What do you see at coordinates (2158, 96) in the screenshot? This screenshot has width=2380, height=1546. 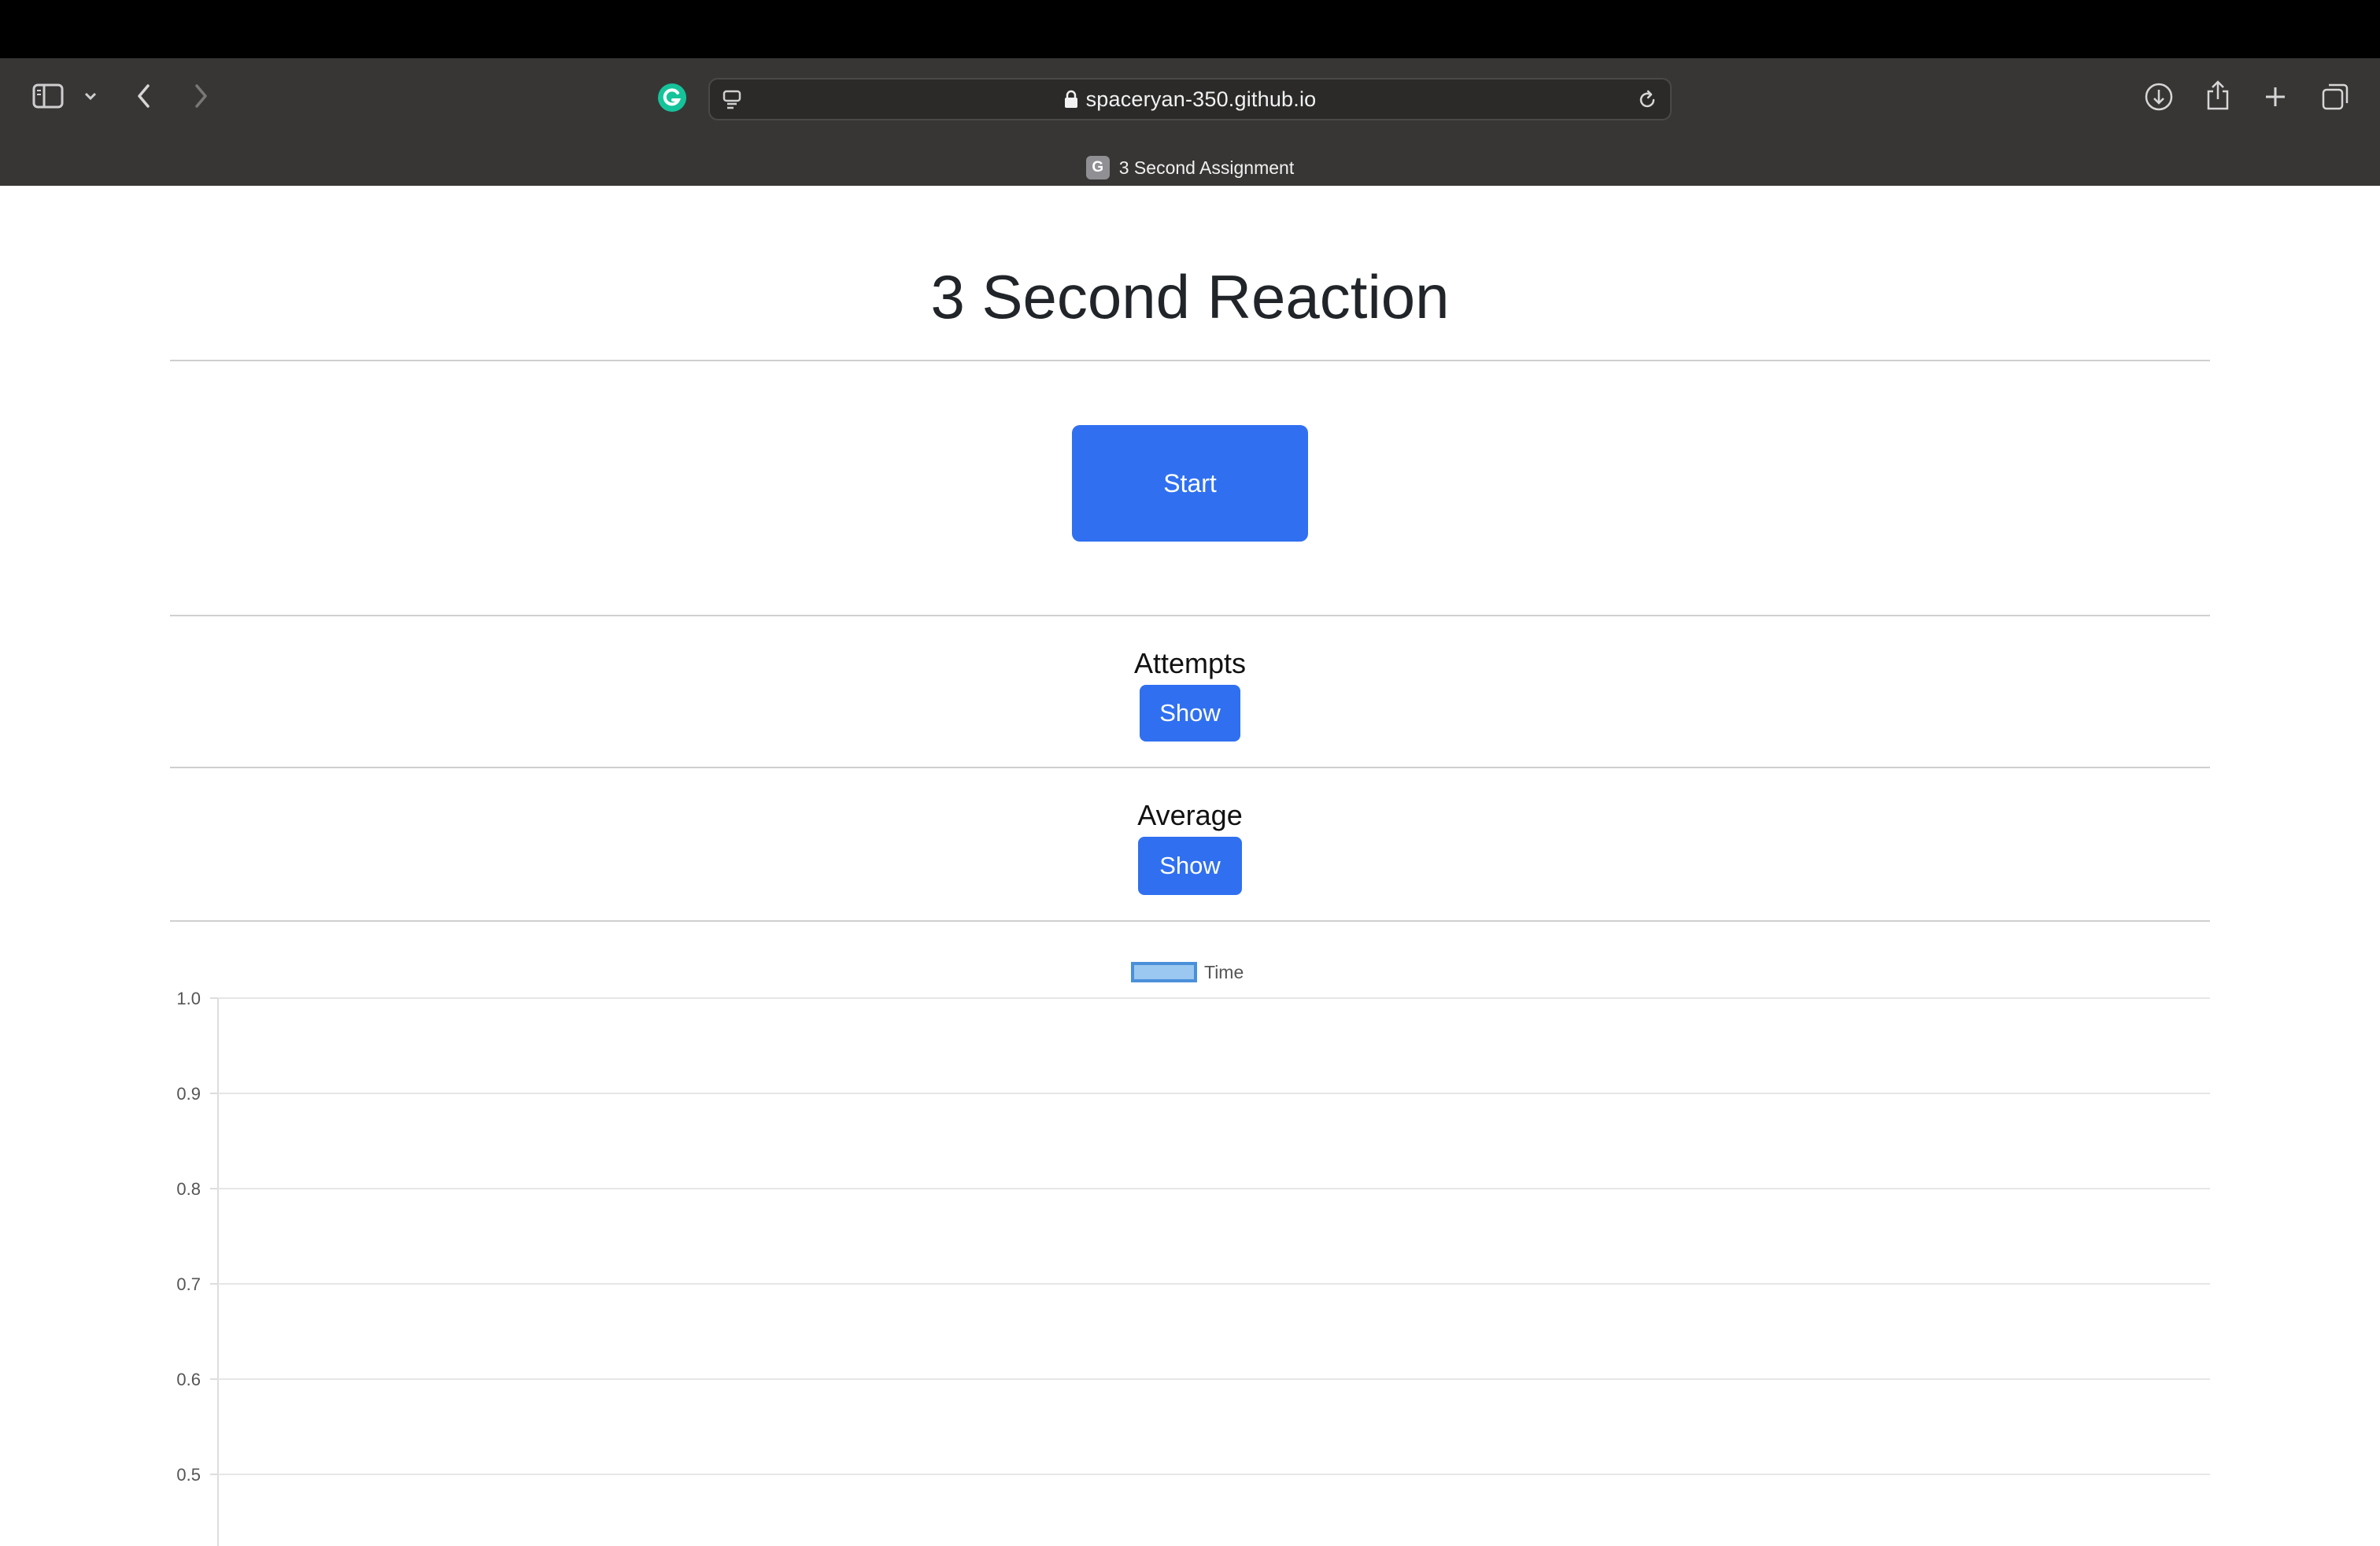 I see `downloads-icon` at bounding box center [2158, 96].